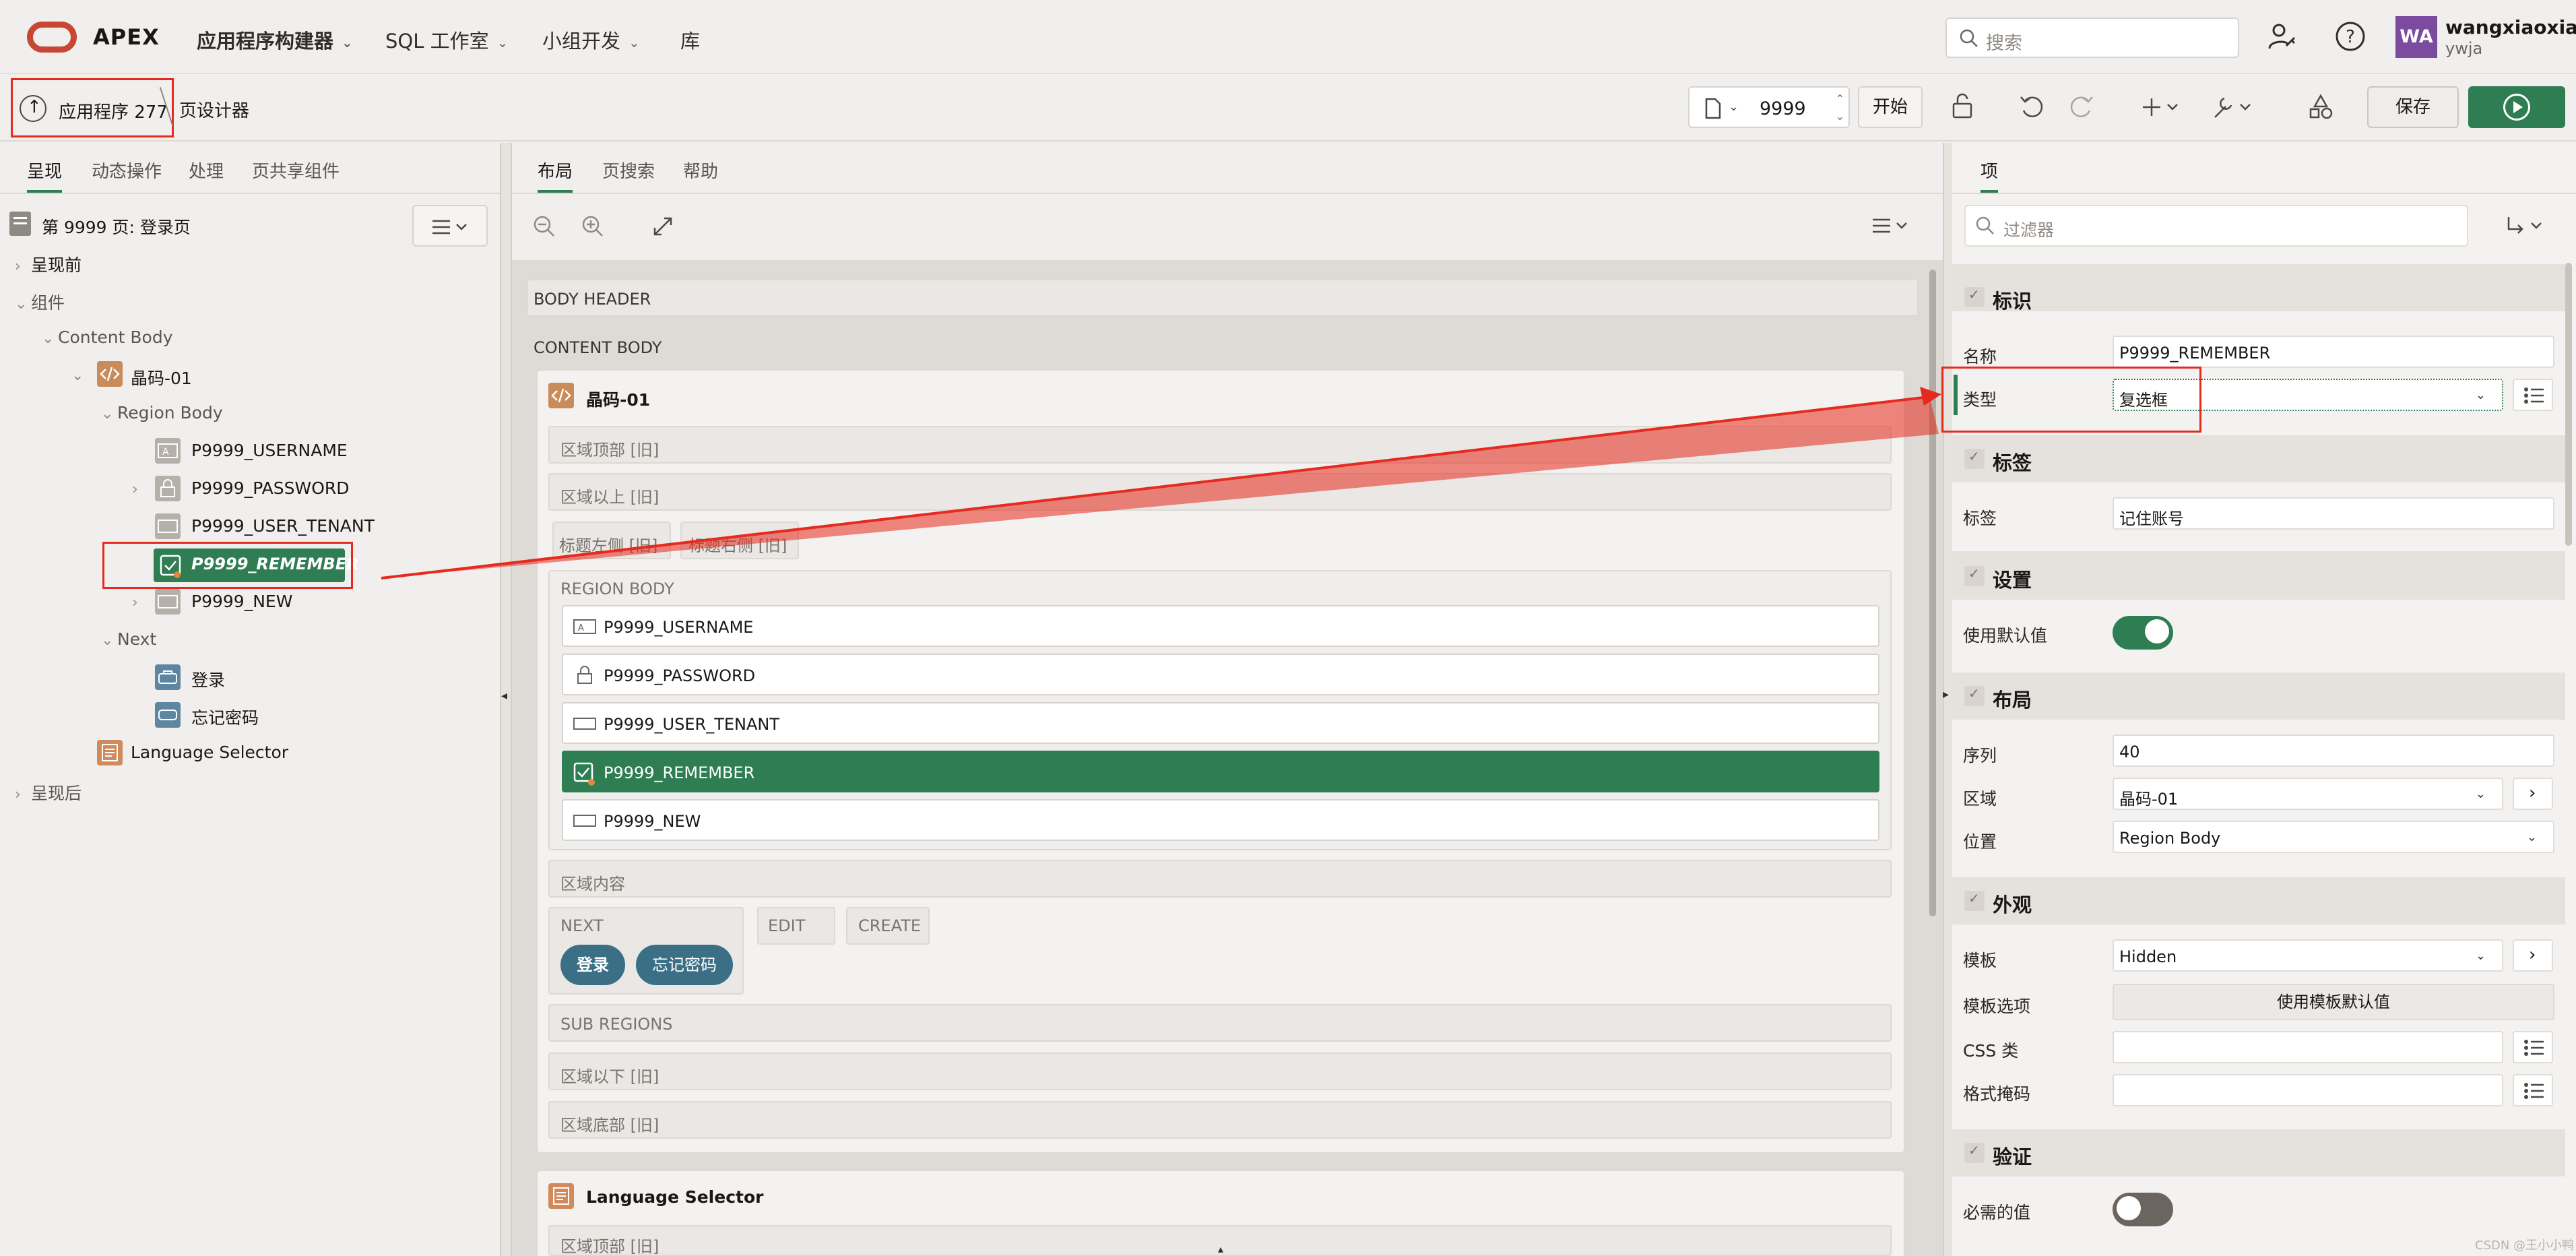 This screenshot has width=2576, height=1256. Describe the element at coordinates (2081, 107) in the screenshot. I see `redo-icon` at that location.